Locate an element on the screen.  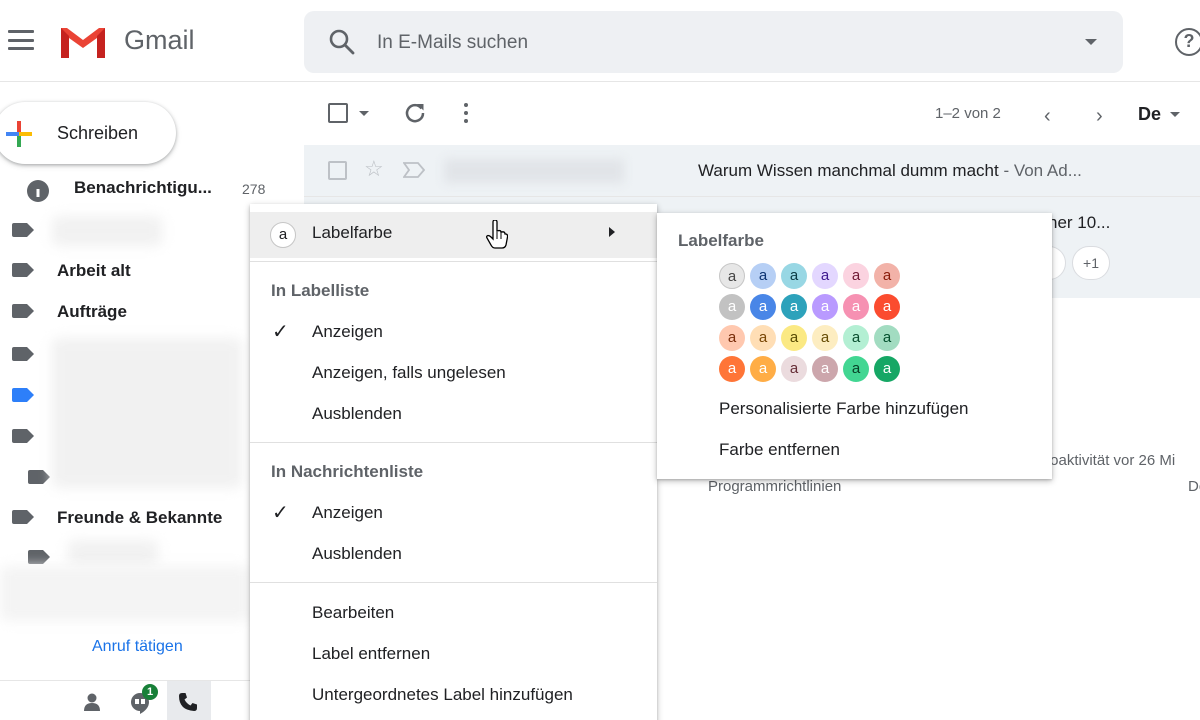
section-heading-message-list: In Nachrichtenliste is located at coordinates (347, 471).